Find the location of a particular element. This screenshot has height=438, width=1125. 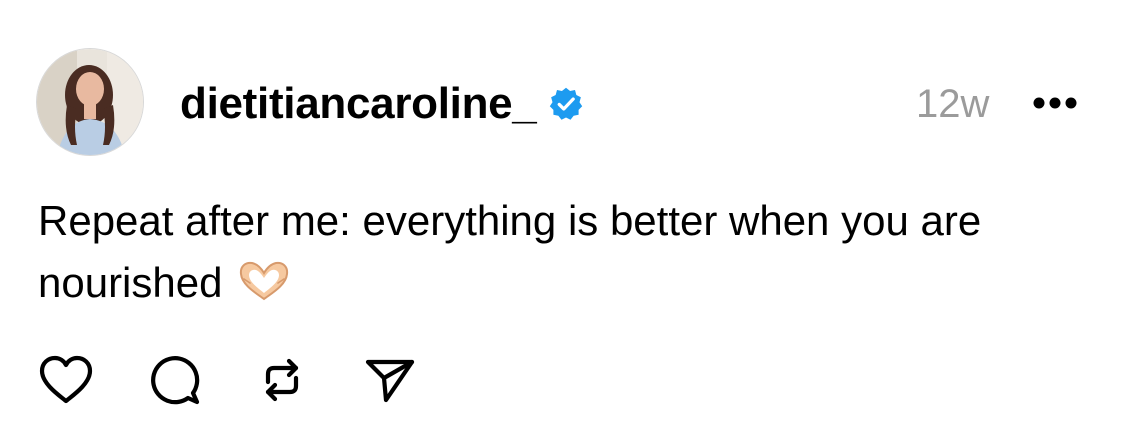

post-actions is located at coordinates (228, 380).